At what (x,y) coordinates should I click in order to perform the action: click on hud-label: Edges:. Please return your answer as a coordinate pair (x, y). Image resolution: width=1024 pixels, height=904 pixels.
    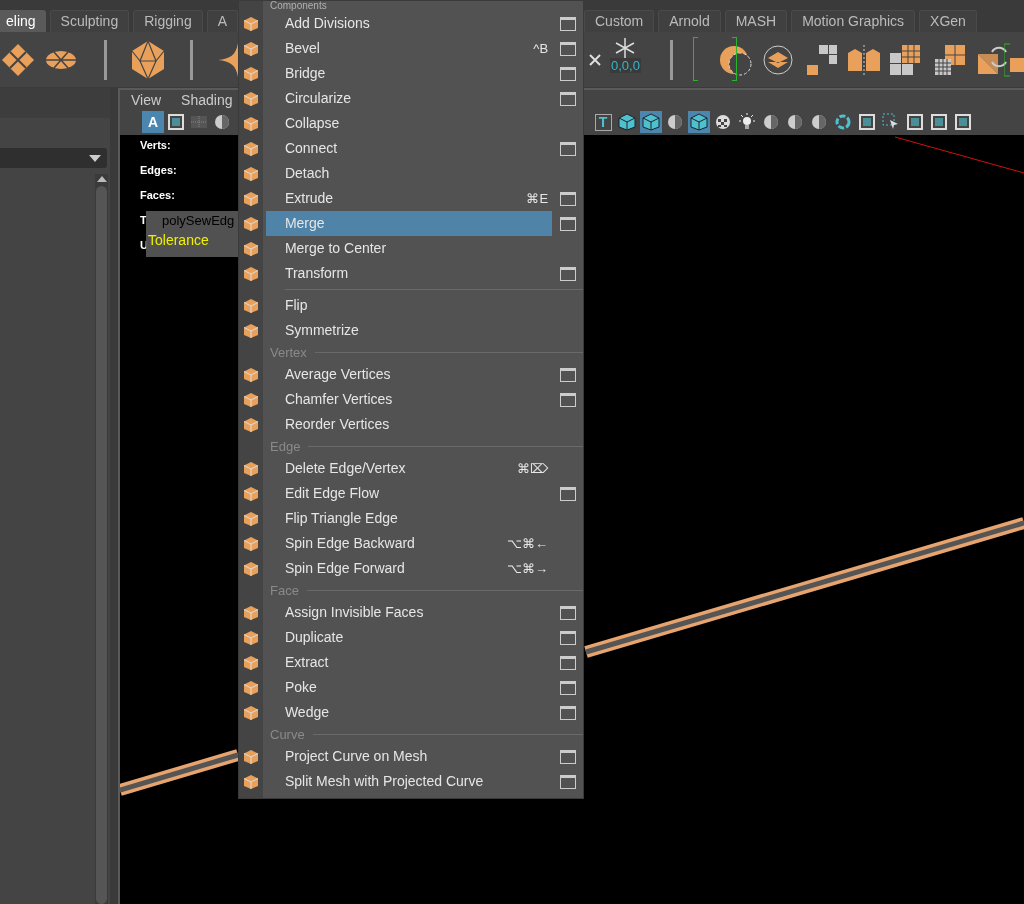
    Looking at the image, I should click on (158, 170).